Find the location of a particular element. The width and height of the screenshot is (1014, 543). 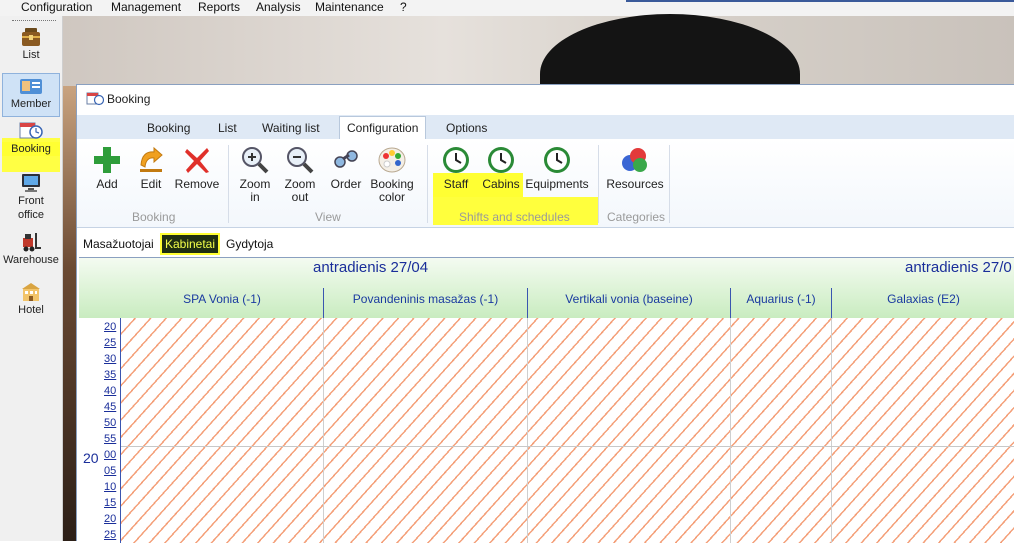

window-titlebar: Booking is located at coordinates (545, 99).